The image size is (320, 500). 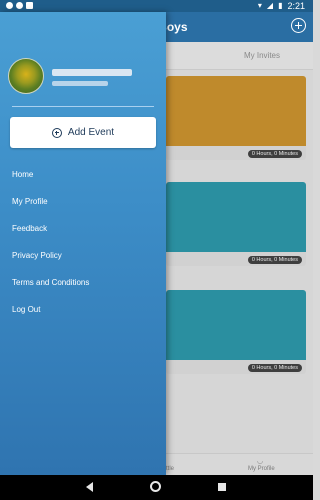 I want to click on person-icon: ◡, so click(x=260, y=461).